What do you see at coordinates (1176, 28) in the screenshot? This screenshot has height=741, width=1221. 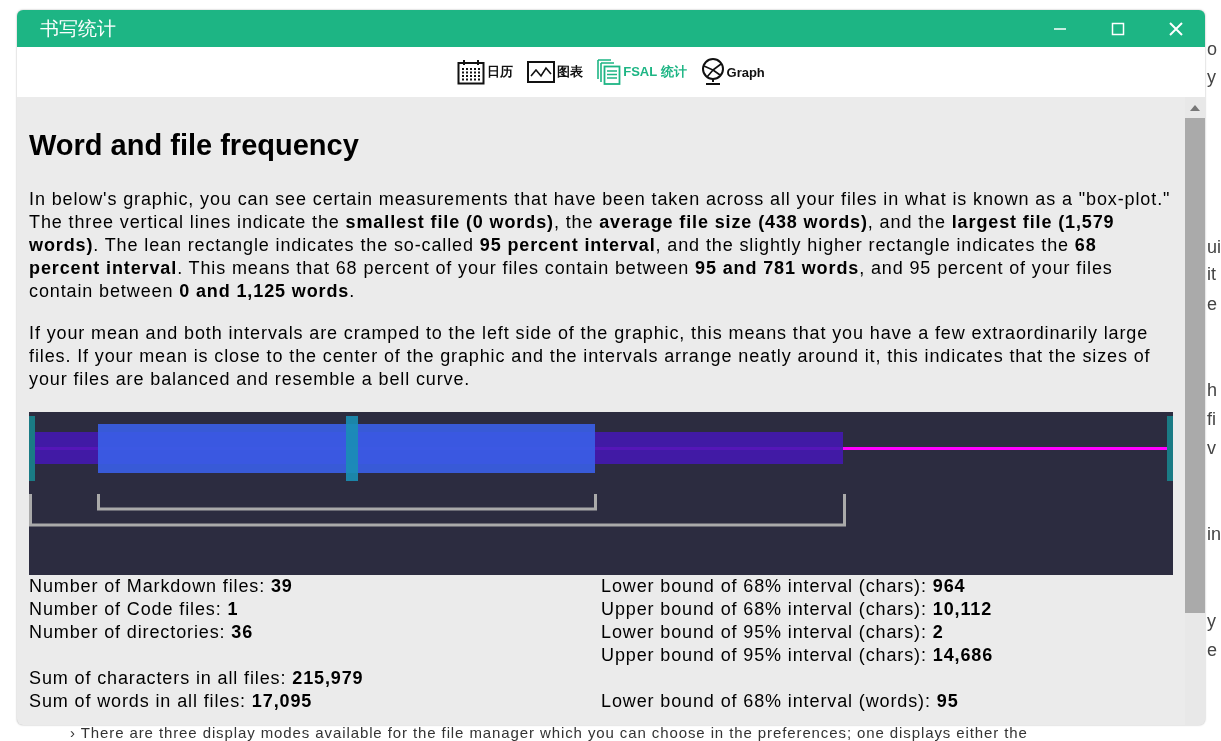 I see `close-icon` at bounding box center [1176, 28].